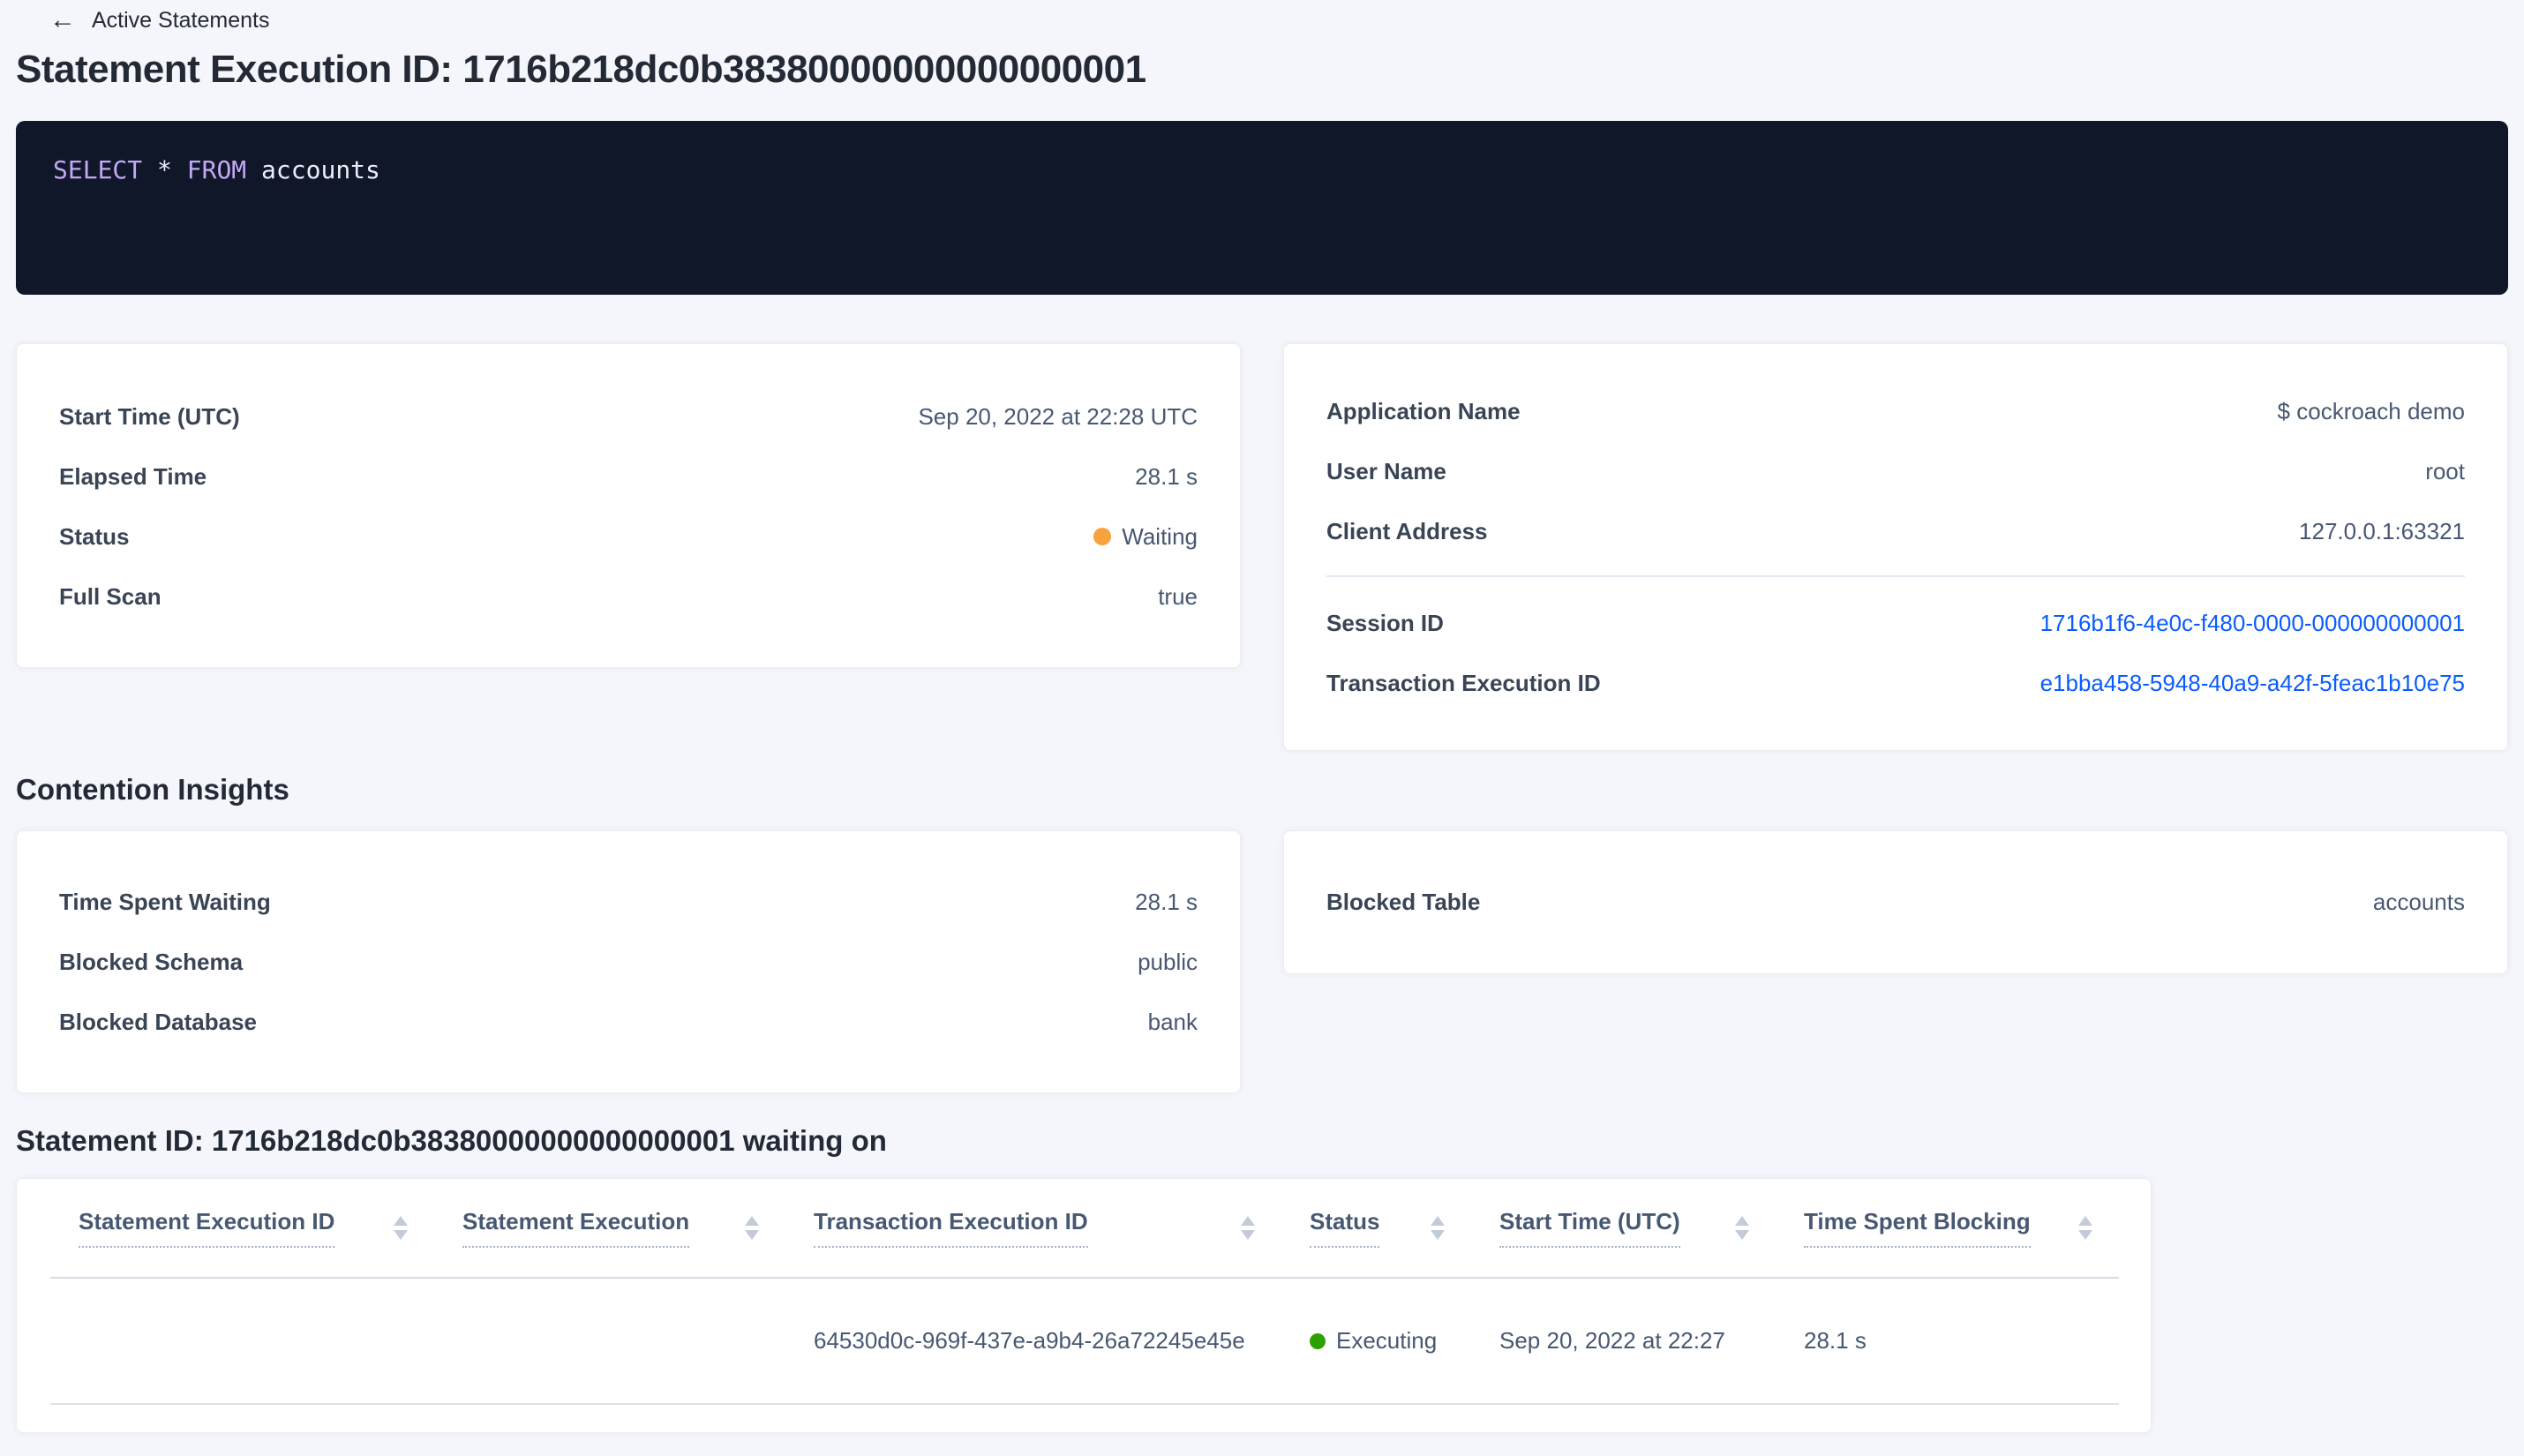  Describe the element at coordinates (216, 169) in the screenshot. I see `sql-keyword-from: FROM` at that location.